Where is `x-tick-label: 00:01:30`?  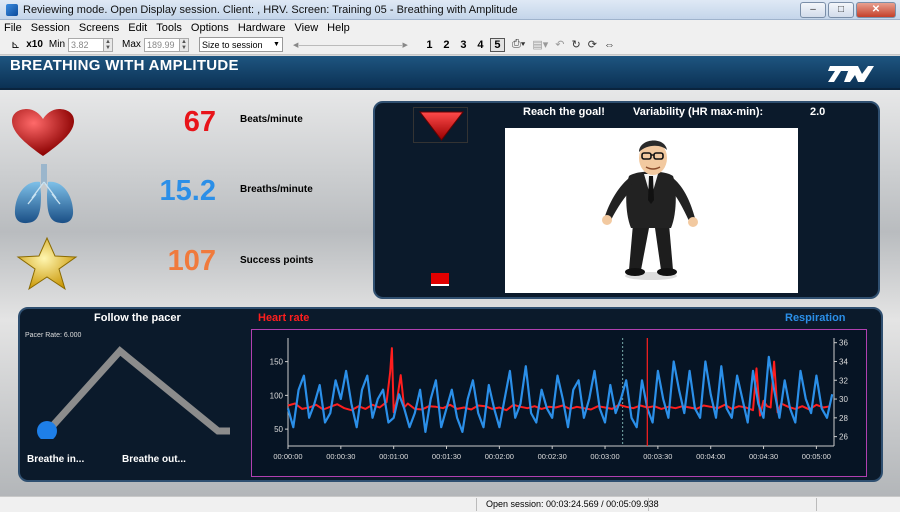 x-tick-label: 00:01:30 is located at coordinates (446, 456).